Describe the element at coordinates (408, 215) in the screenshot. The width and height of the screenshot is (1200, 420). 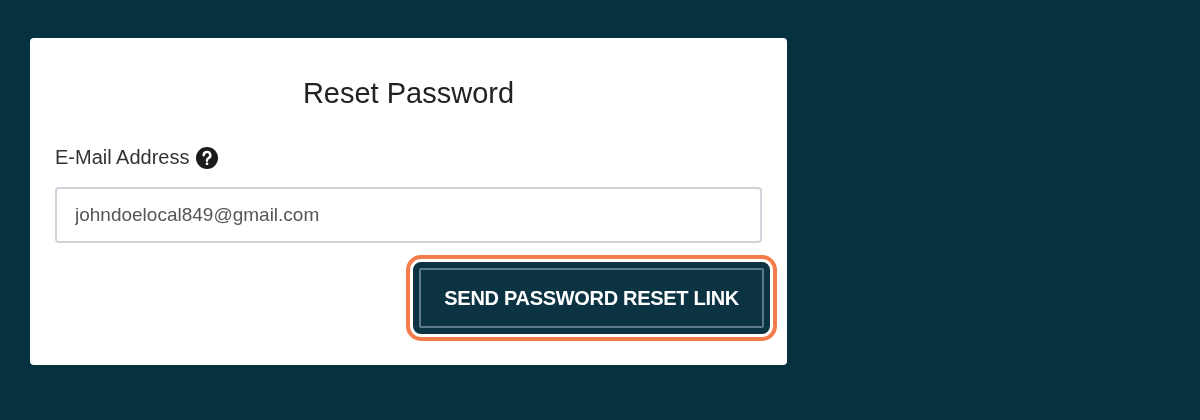
I see `email-input-field: johndoelocal849@gmail.com` at that location.